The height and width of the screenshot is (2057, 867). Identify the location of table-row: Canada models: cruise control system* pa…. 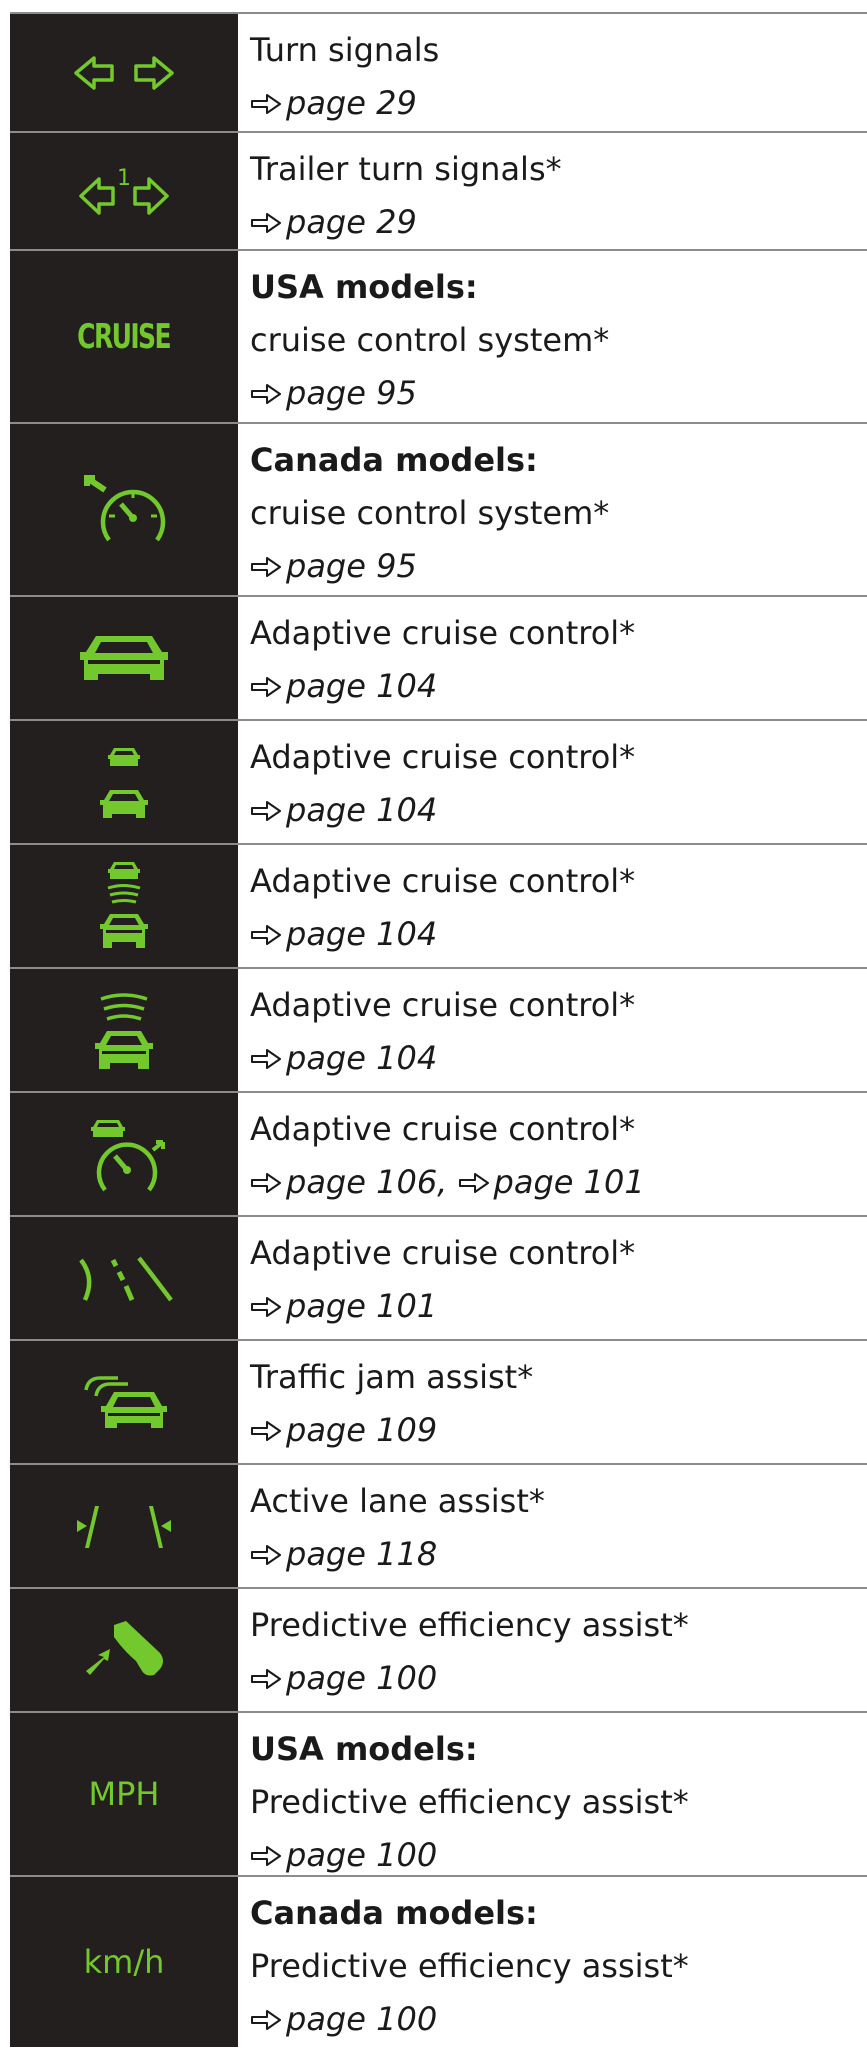
(438, 510).